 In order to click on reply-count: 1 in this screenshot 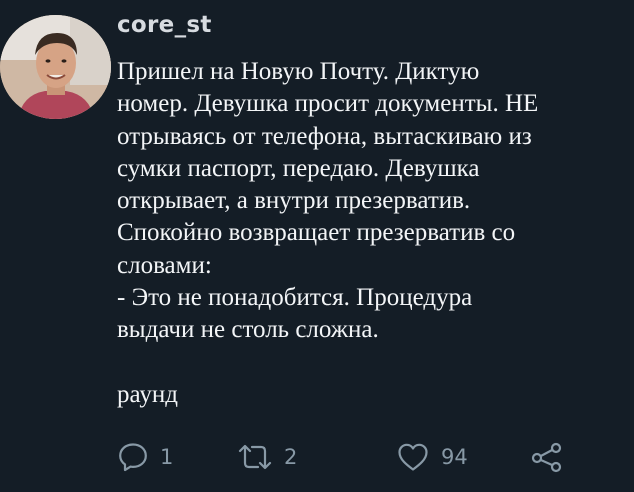, I will do `click(167, 457)`.